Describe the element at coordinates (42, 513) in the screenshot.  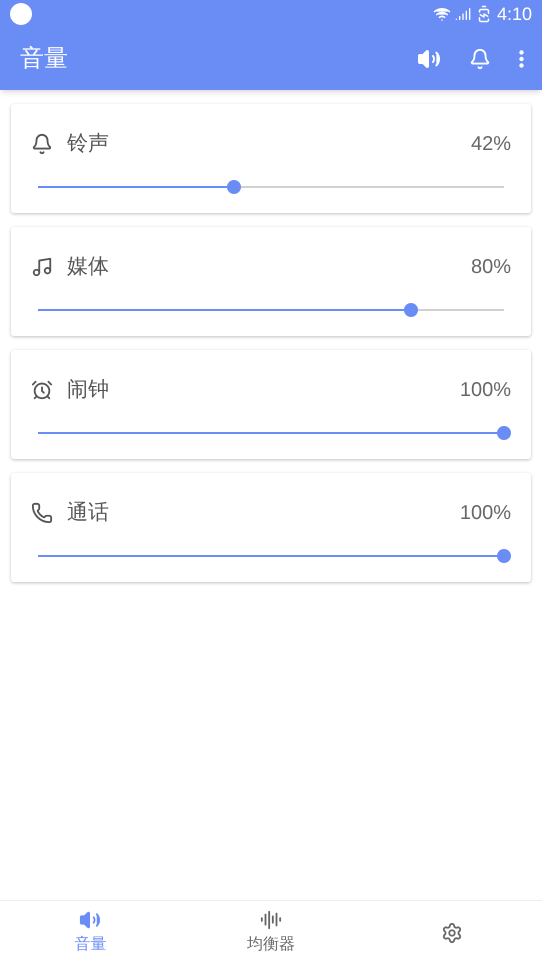
I see `phone-icon` at that location.